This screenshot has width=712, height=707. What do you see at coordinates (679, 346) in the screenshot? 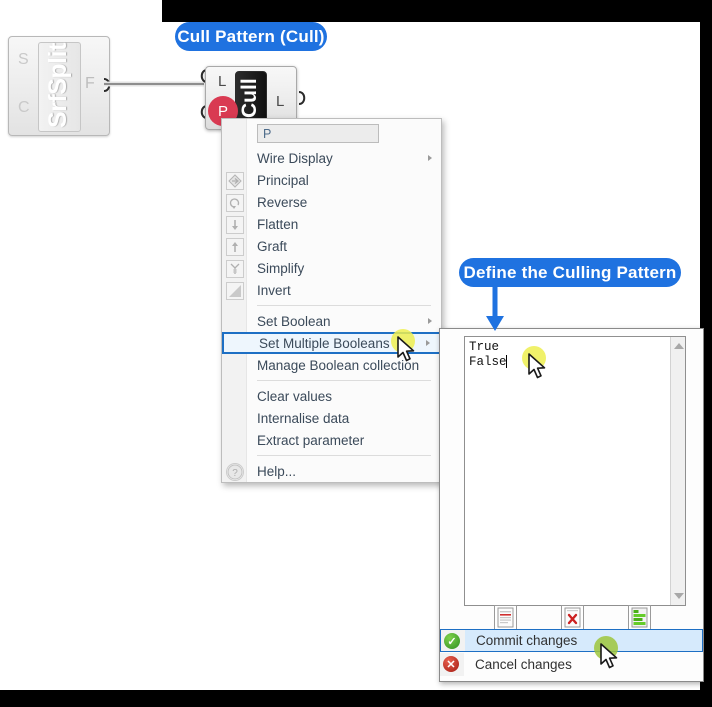
I see `scroll-up-arrow-icon` at bounding box center [679, 346].